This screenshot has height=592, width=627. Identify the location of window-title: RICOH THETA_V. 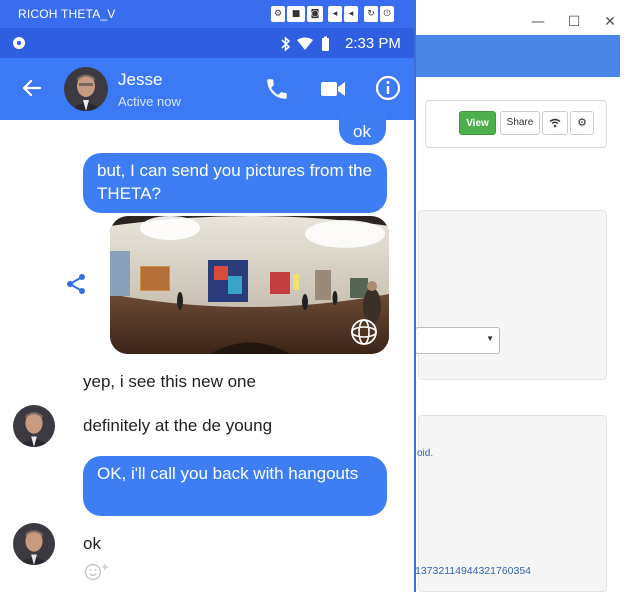
(67, 14).